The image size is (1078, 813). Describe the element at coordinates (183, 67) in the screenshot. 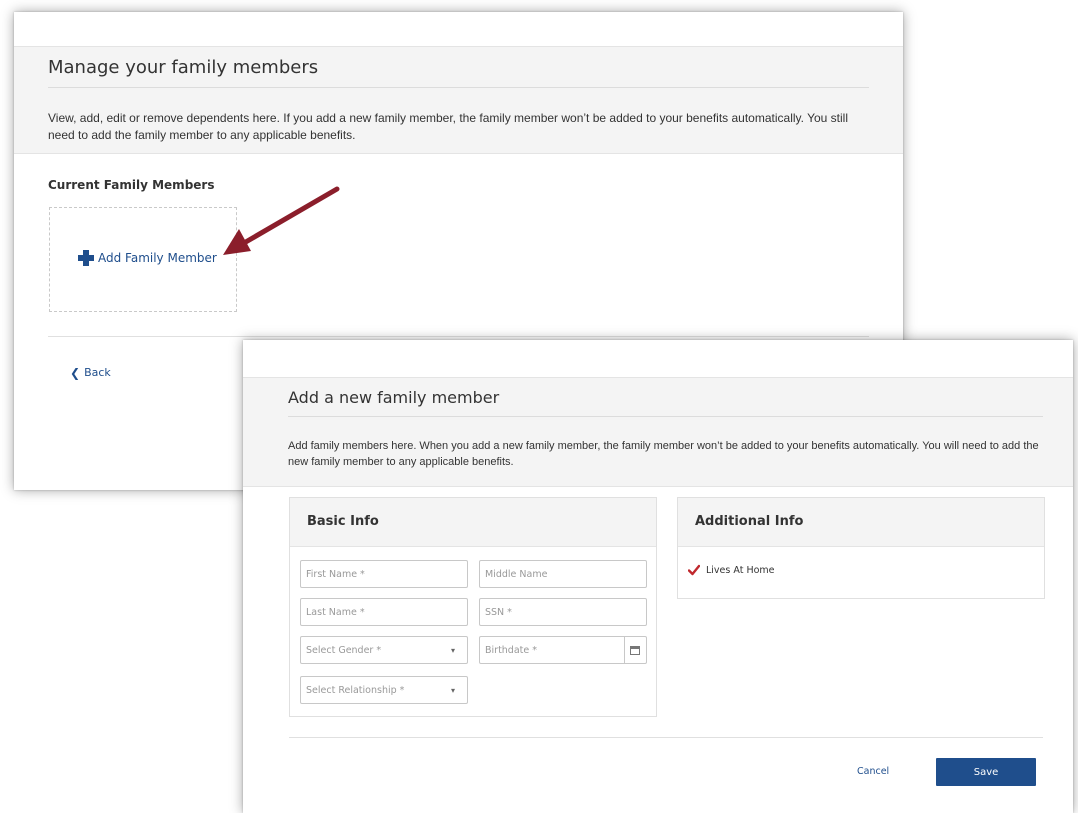

I see `page-title: Manage your family members` at that location.